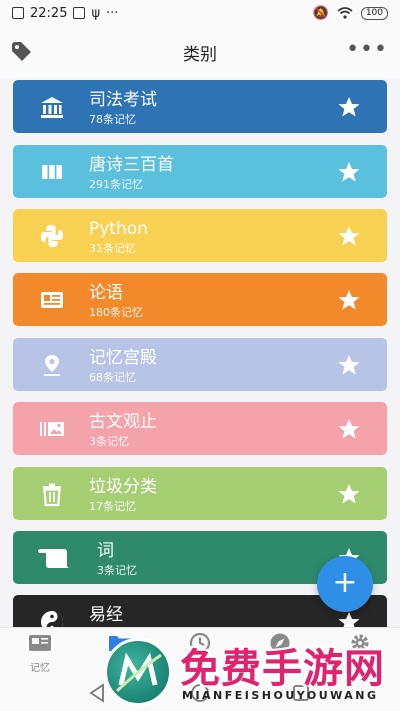 The height and width of the screenshot is (711, 400). I want to click on more-options-icon: •••, so click(367, 50).